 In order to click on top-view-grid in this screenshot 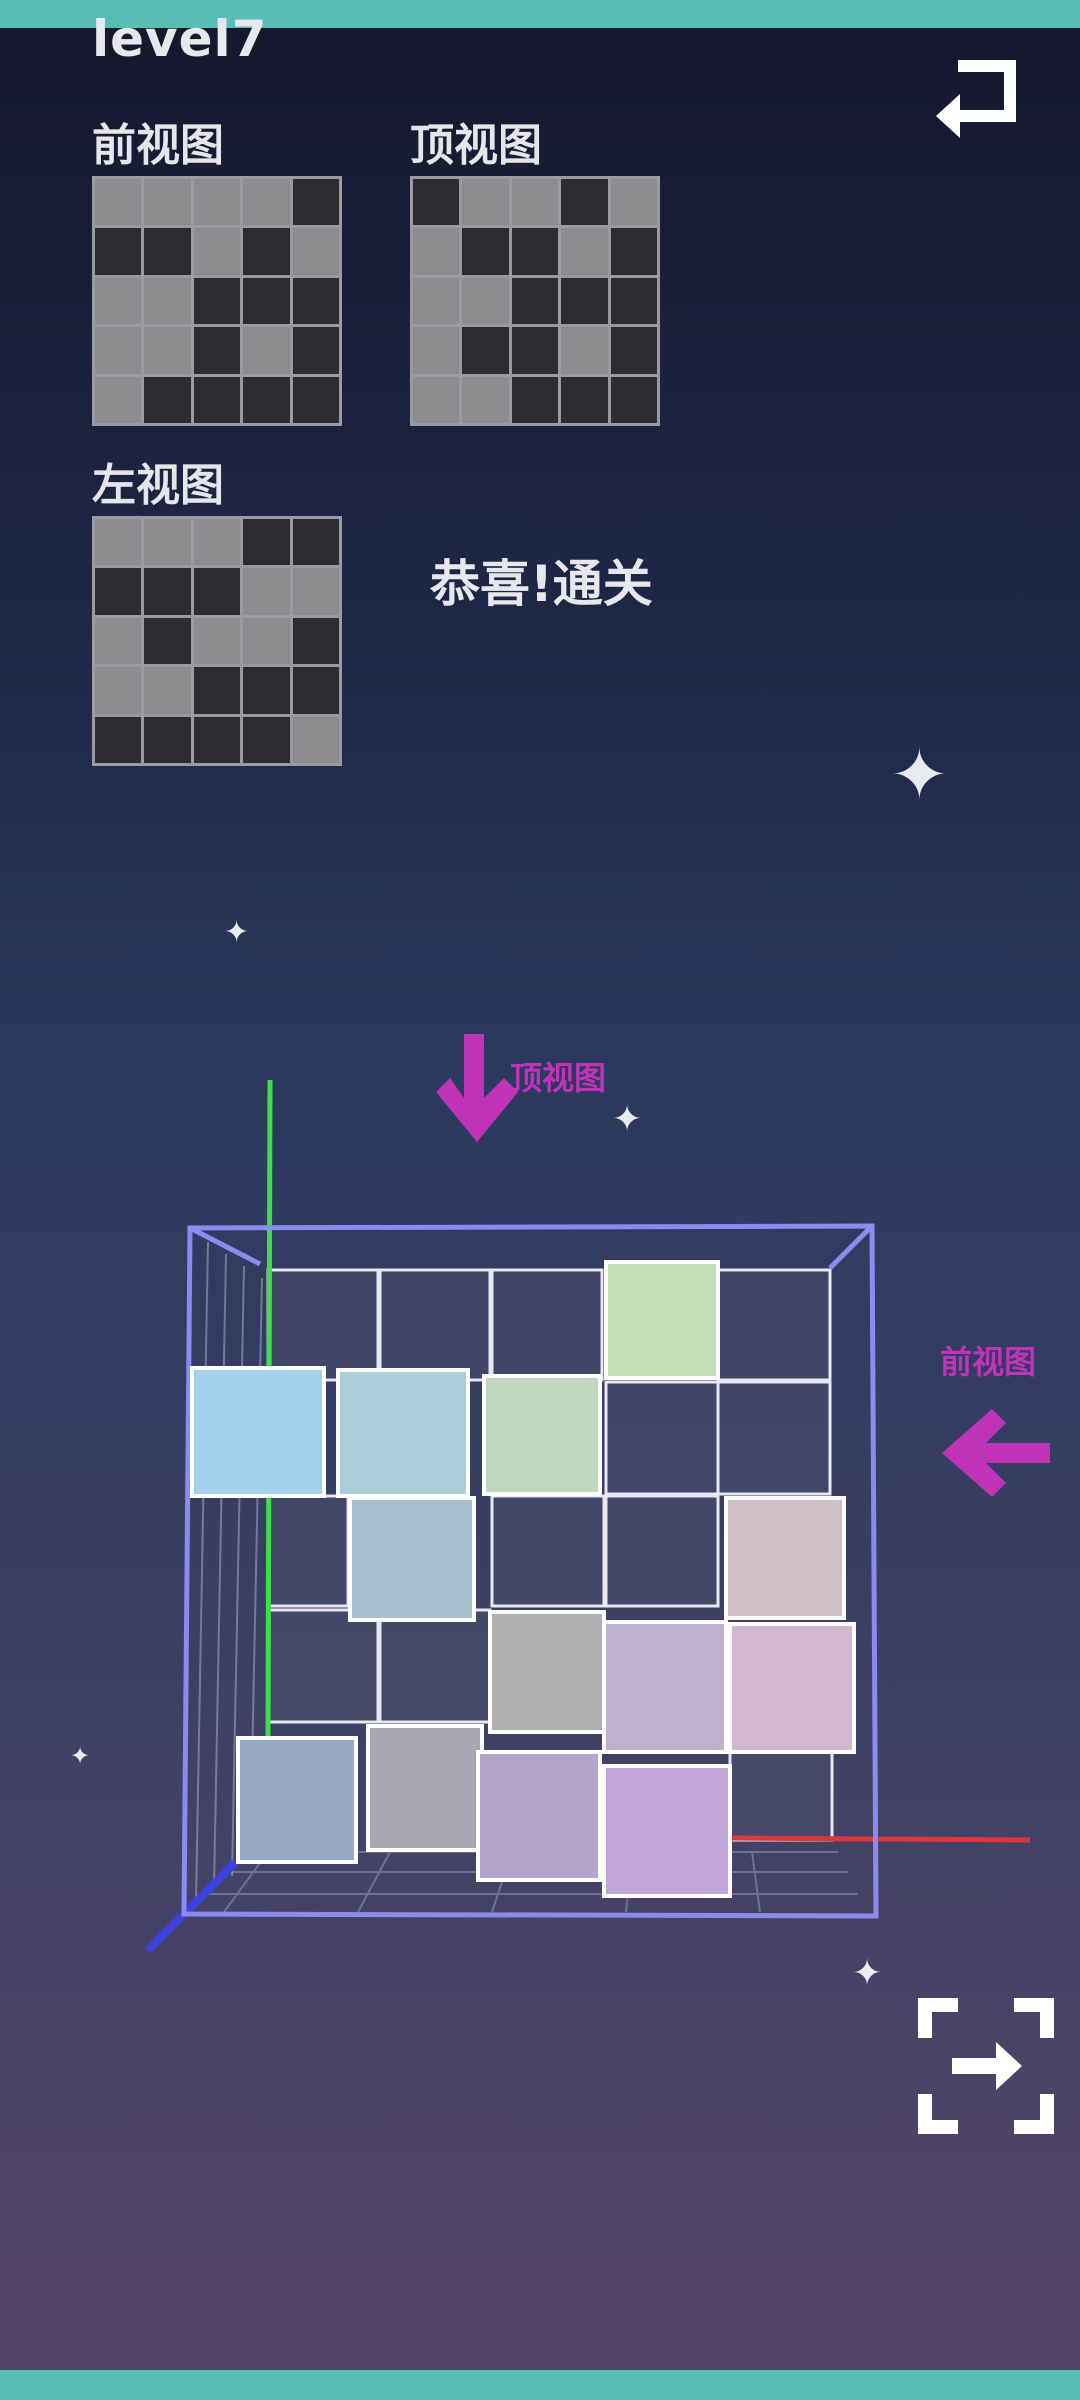, I will do `click(535, 301)`.